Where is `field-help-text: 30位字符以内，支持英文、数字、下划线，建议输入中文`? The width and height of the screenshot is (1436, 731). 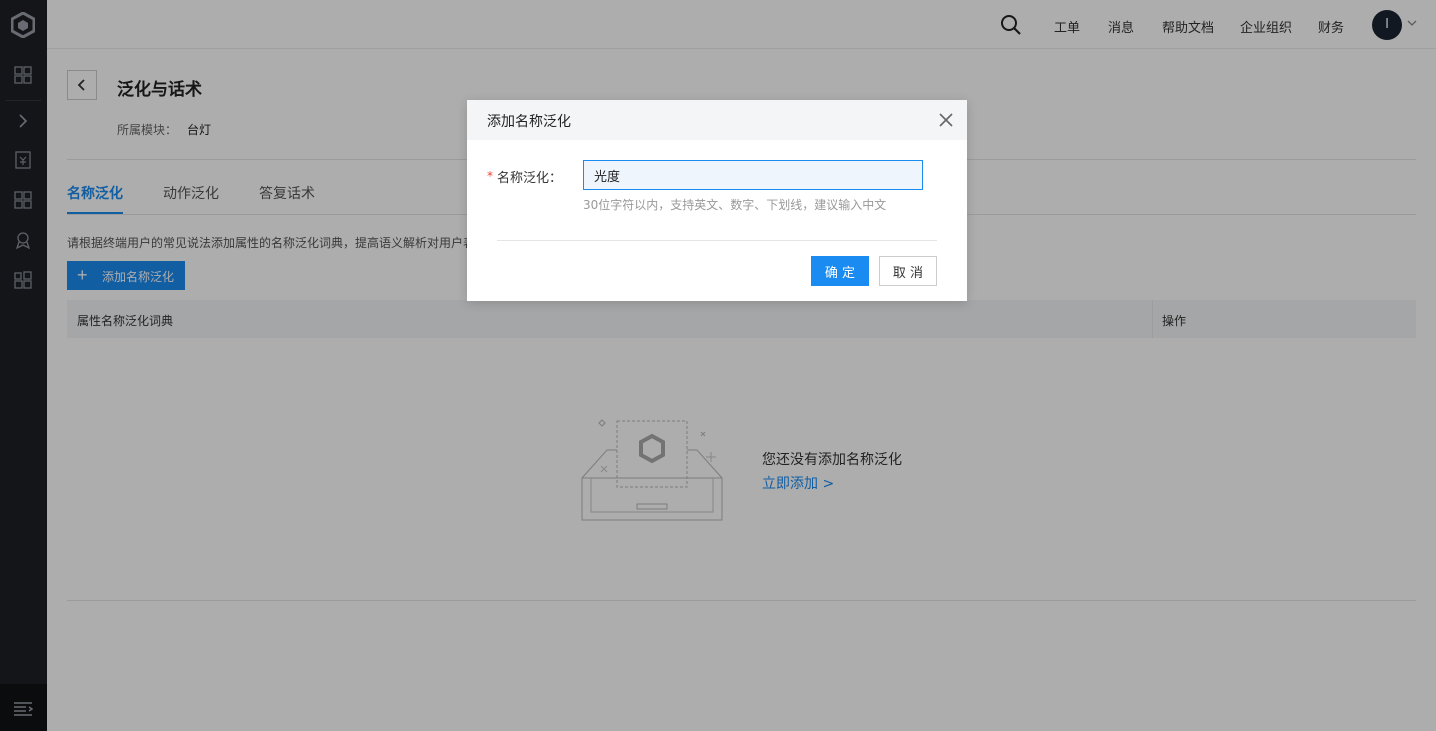 field-help-text: 30位字符以内，支持英文、数字、下划线，建议输入中文 is located at coordinates (735, 205).